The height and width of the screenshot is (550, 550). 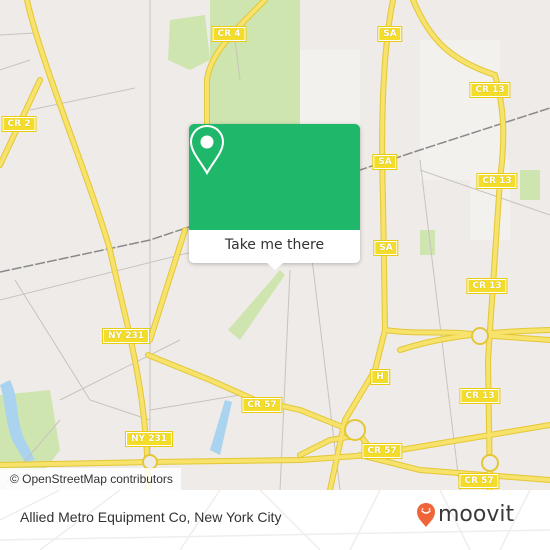 What do you see at coordinates (275, 266) in the screenshot?
I see `popup-pointer` at bounding box center [275, 266].